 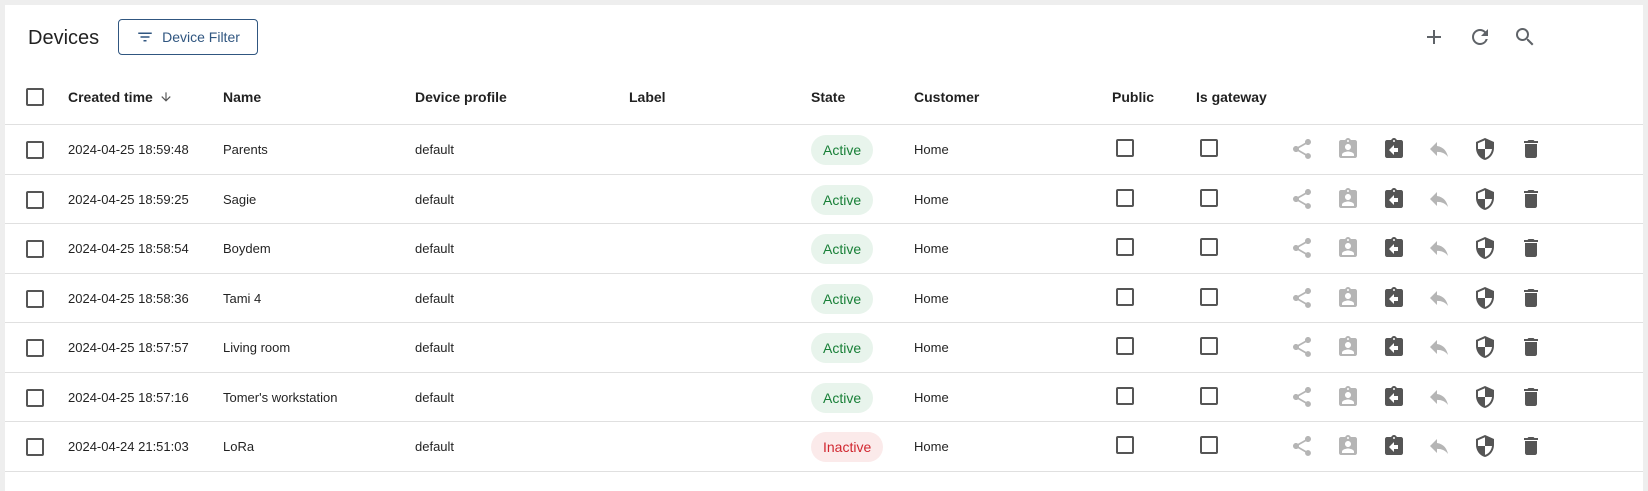 I want to click on column-name: Name, so click(x=242, y=97).